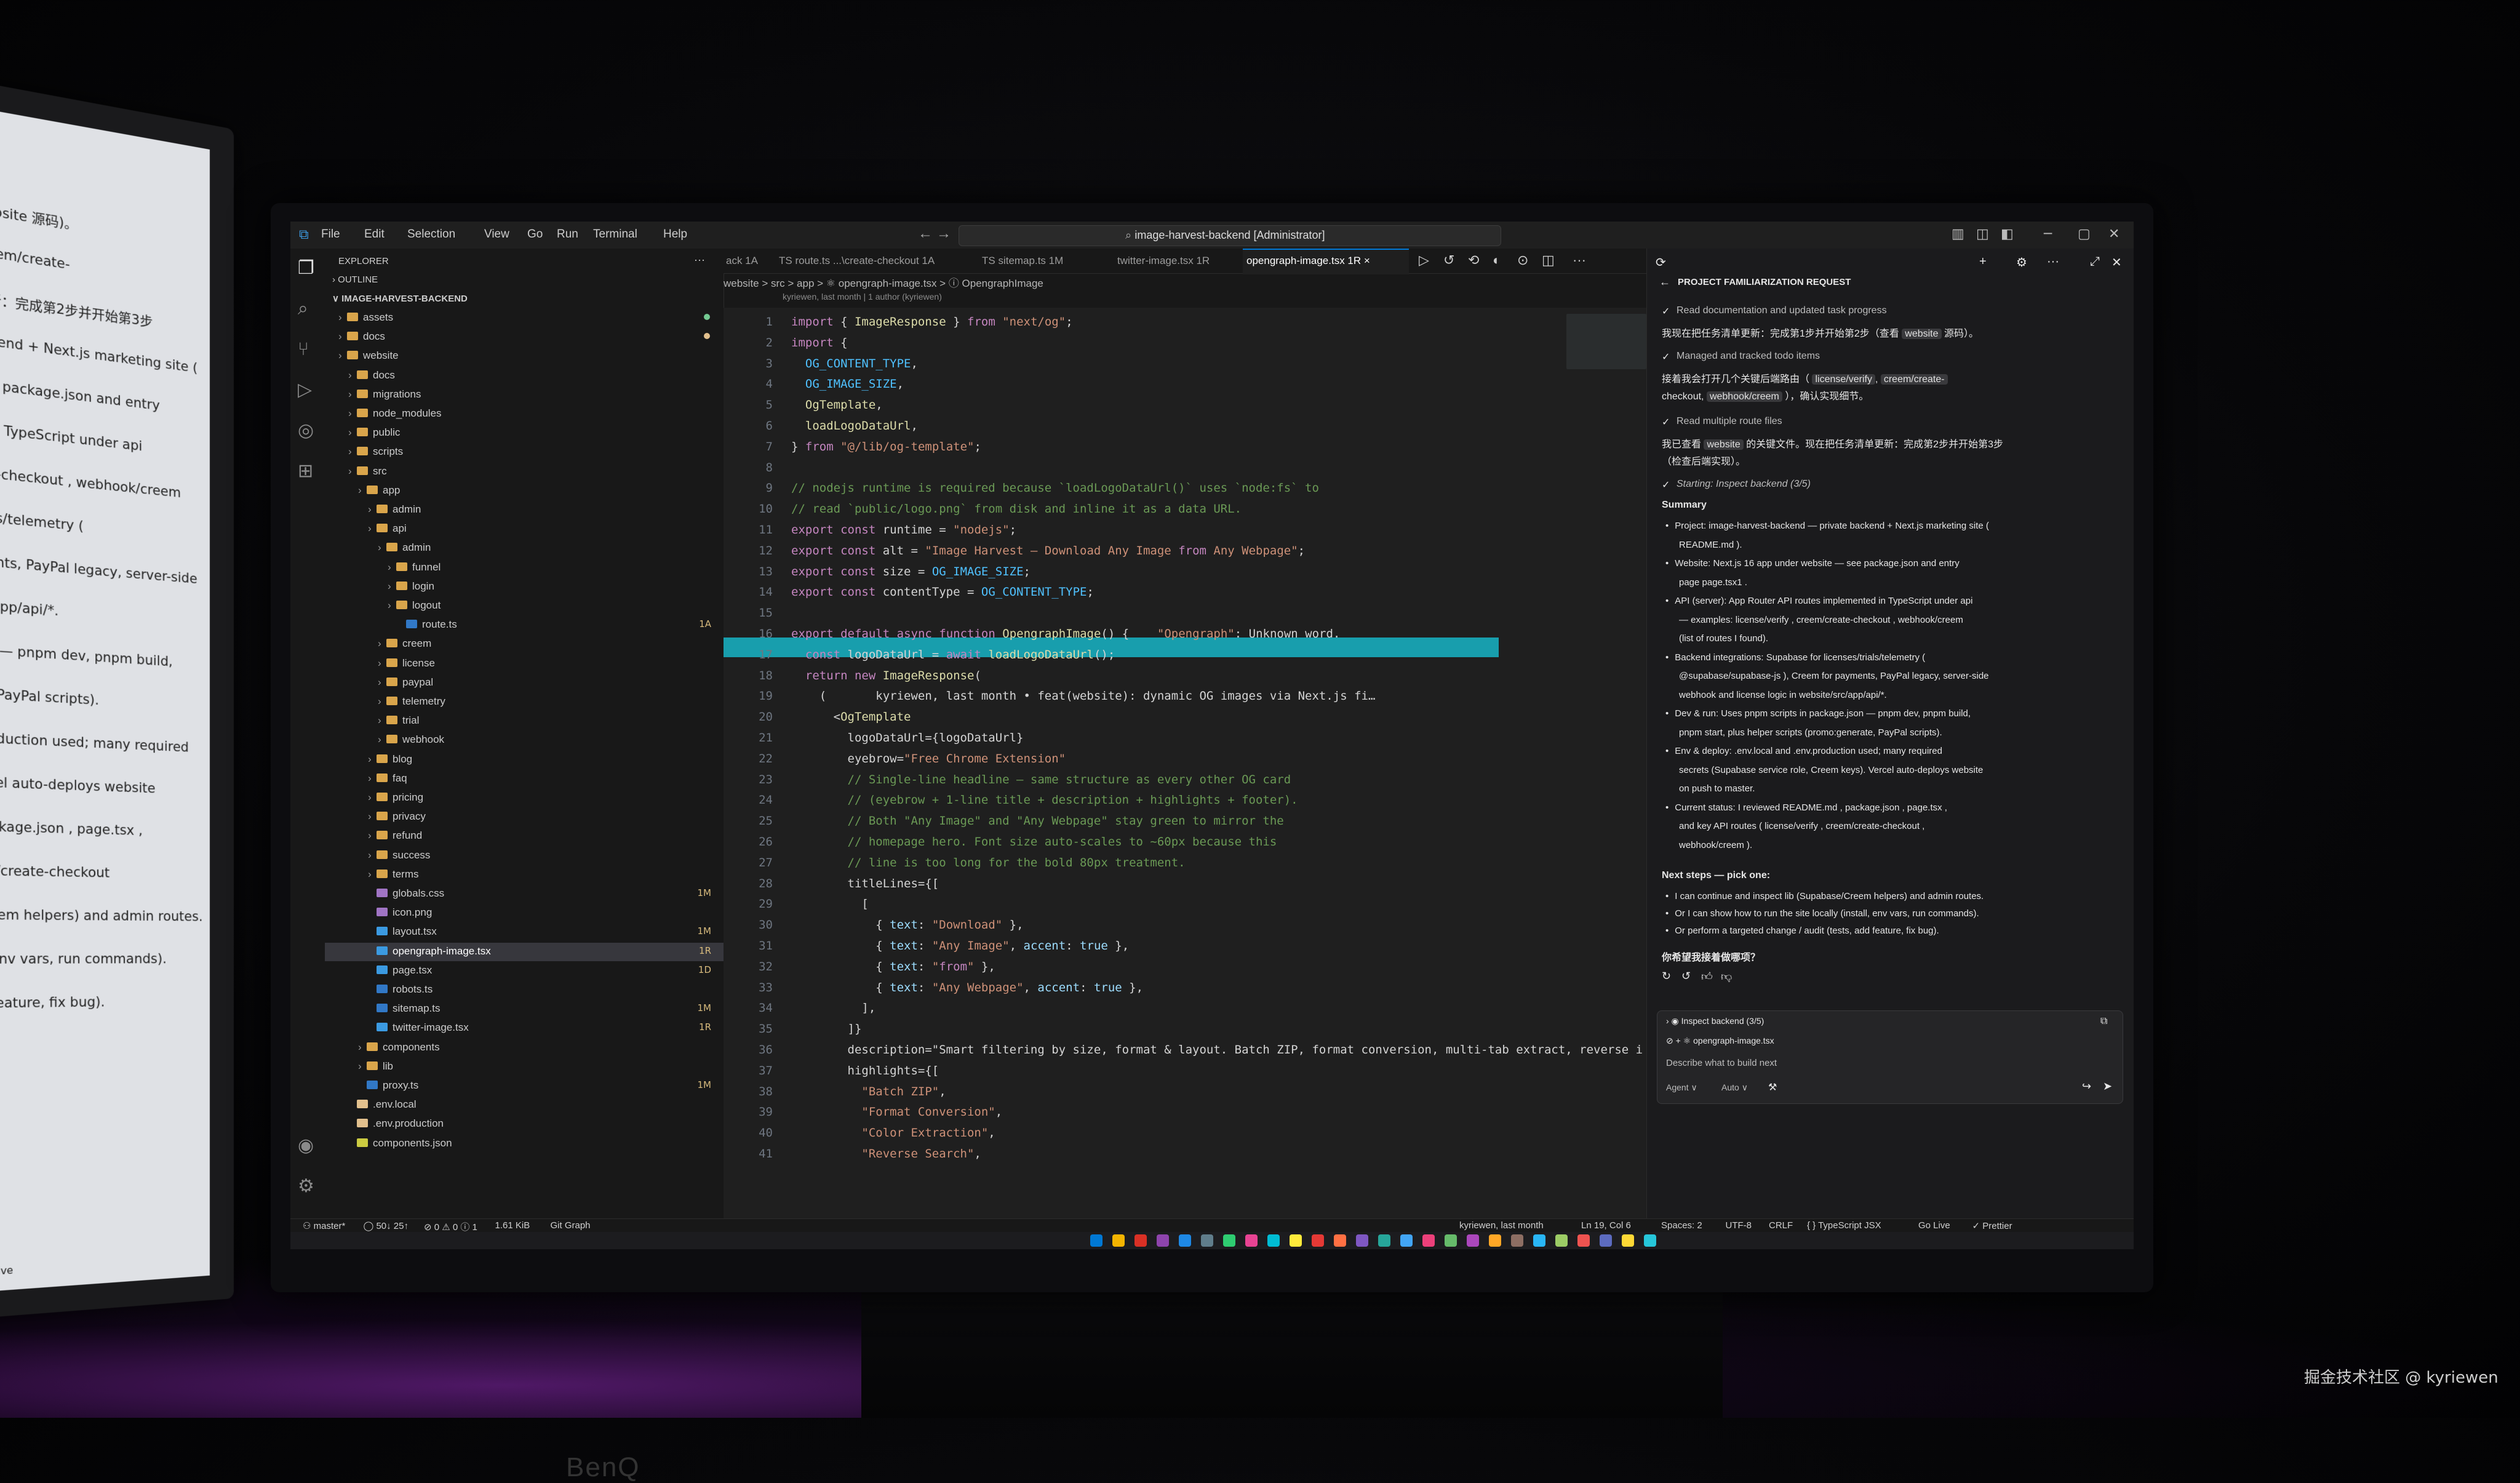 This screenshot has width=2520, height=1483. What do you see at coordinates (375, 452) in the screenshot?
I see `folder-item: › scripts` at bounding box center [375, 452].